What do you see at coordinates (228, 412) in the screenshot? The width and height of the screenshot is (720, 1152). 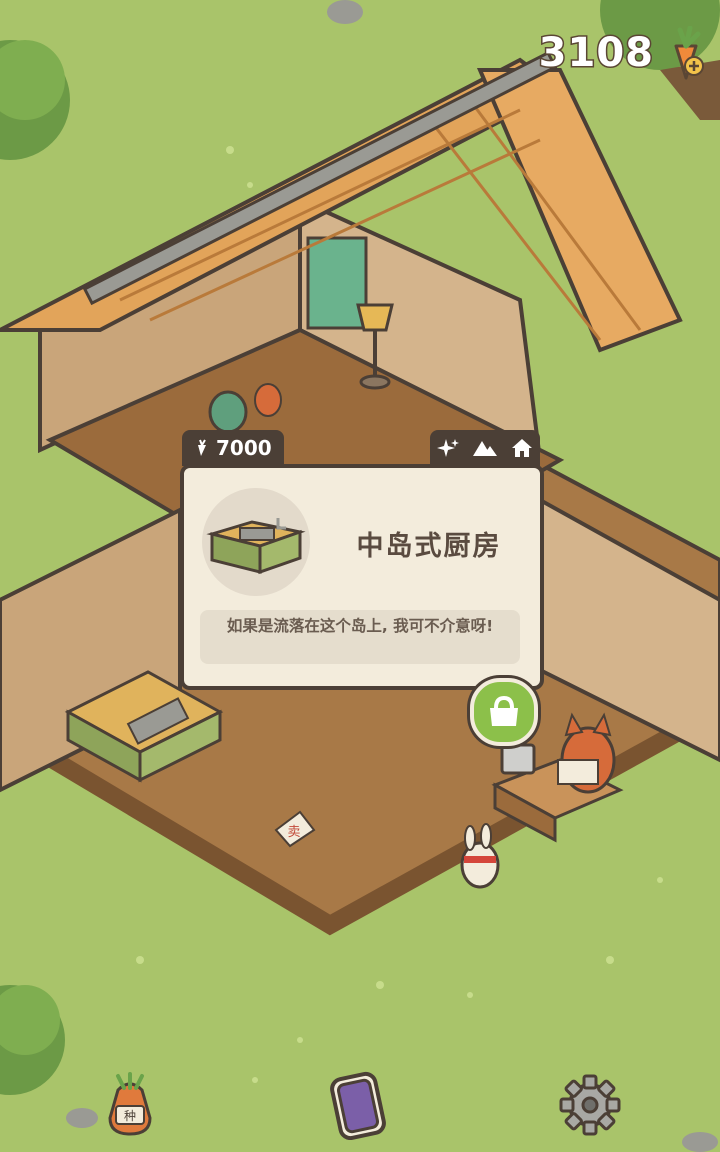 I see `backpack` at bounding box center [228, 412].